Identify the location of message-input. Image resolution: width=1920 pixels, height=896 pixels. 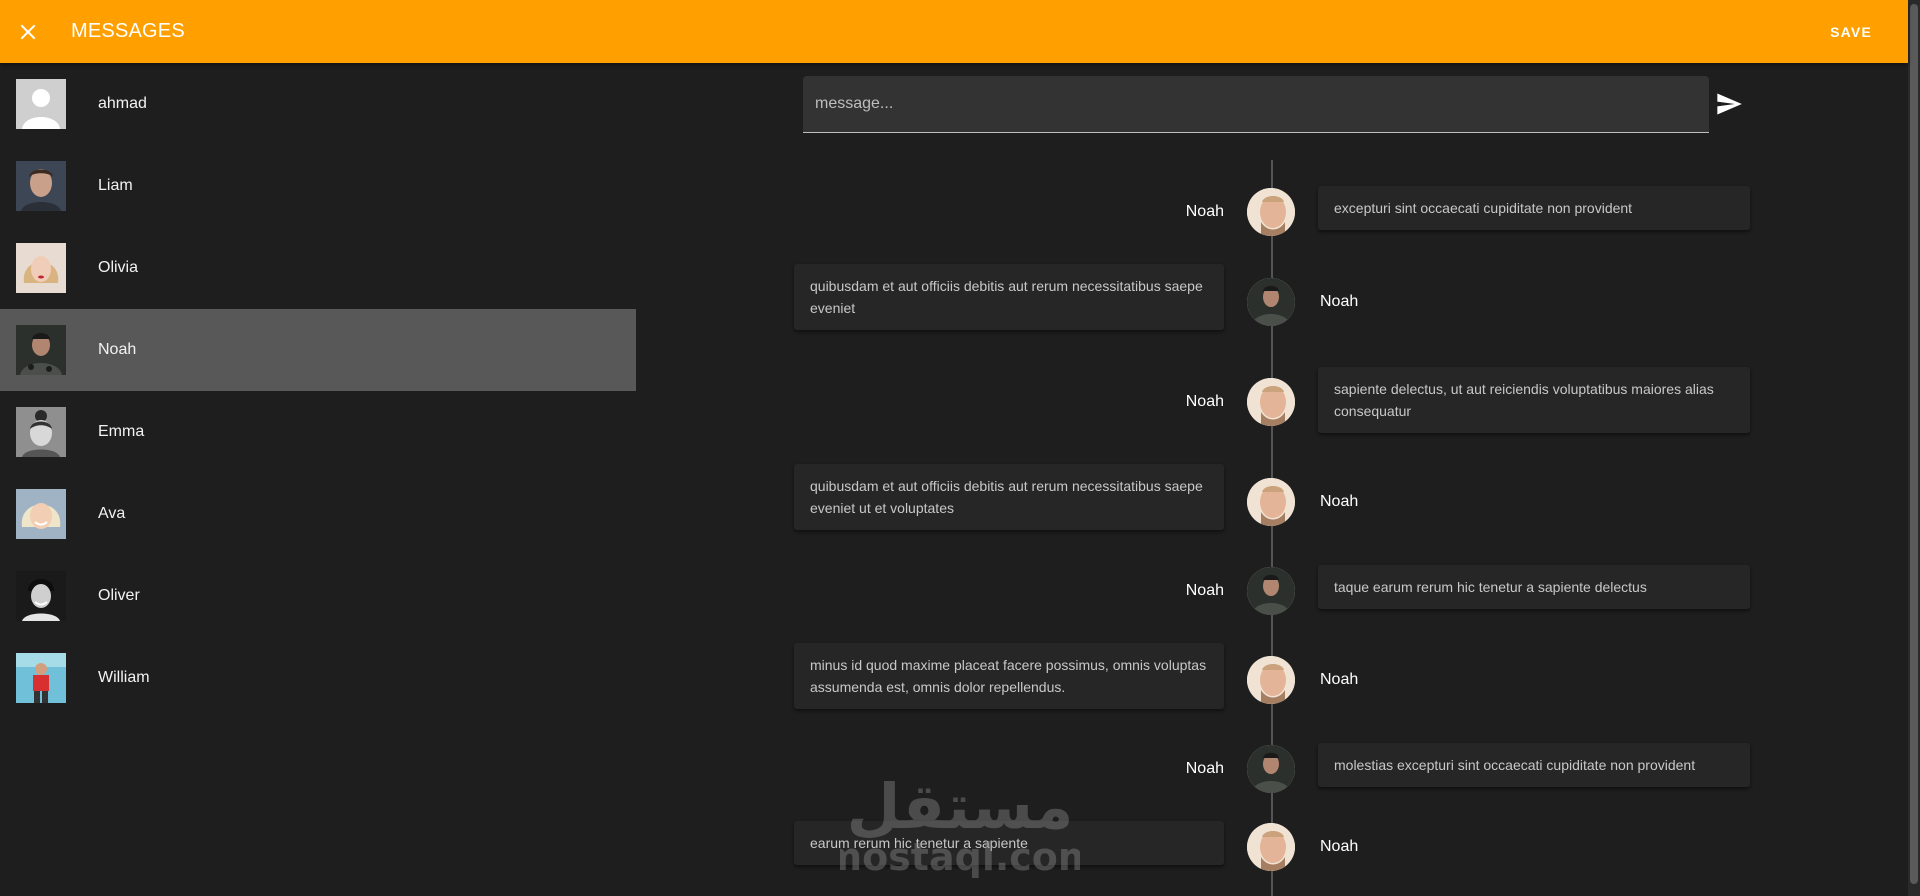
(1256, 104).